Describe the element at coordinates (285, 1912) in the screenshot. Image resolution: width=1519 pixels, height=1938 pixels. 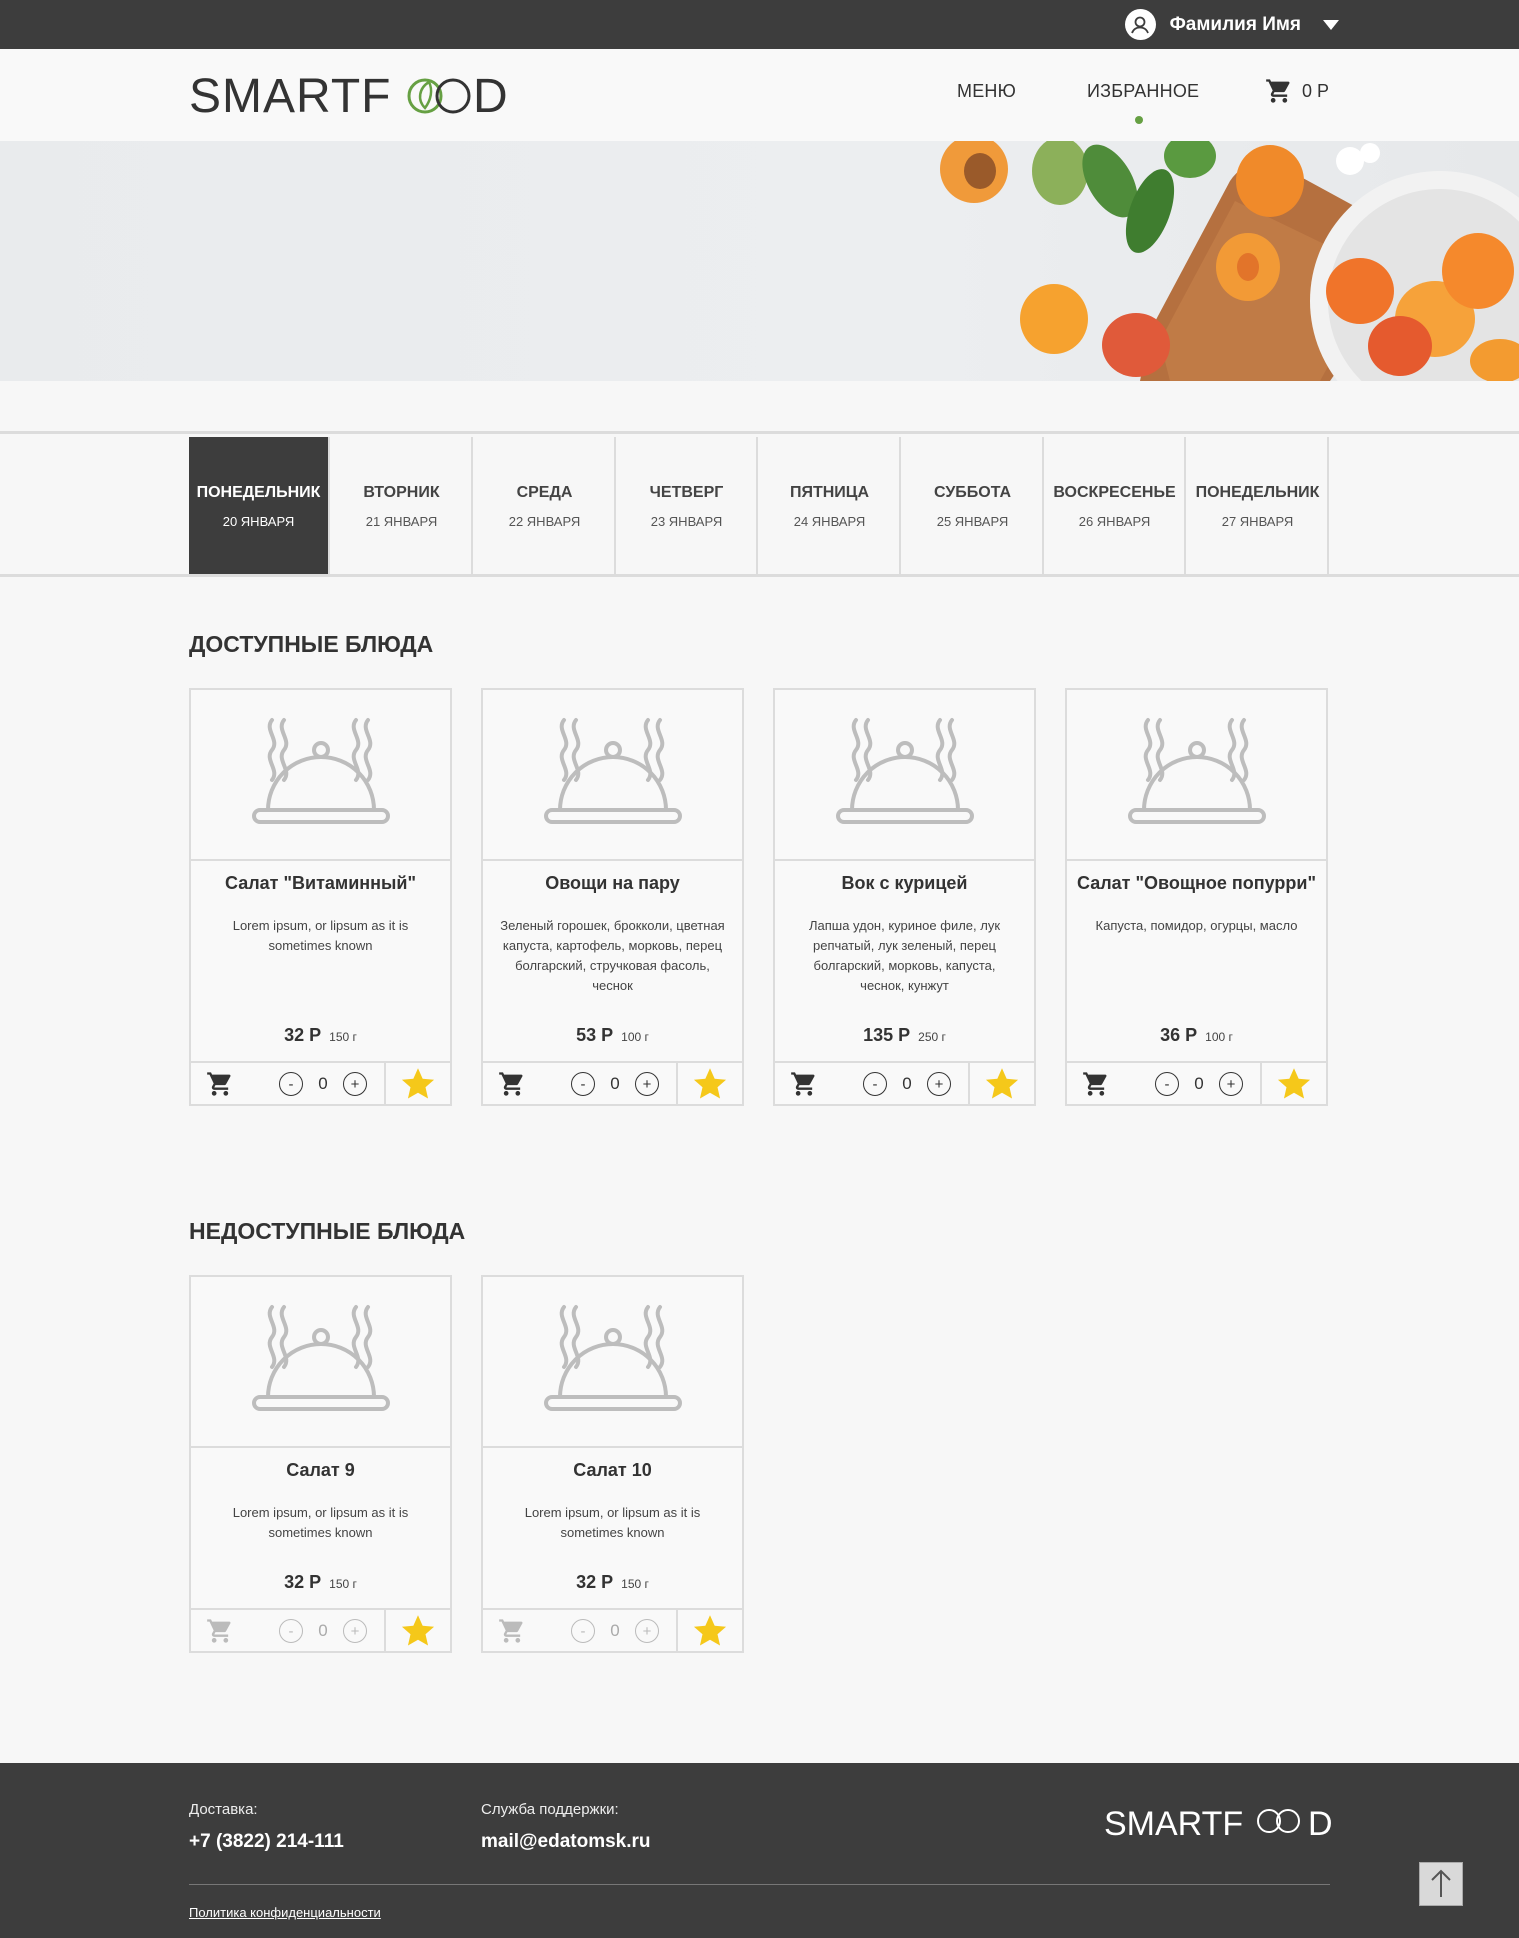
I see `privacy-policy-link: Политика конфиденциальности` at that location.